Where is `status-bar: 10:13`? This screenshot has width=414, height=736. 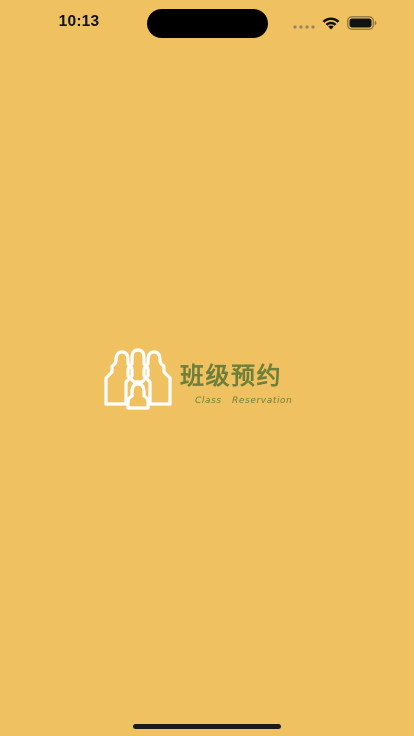 status-bar: 10:13 is located at coordinates (207, 23).